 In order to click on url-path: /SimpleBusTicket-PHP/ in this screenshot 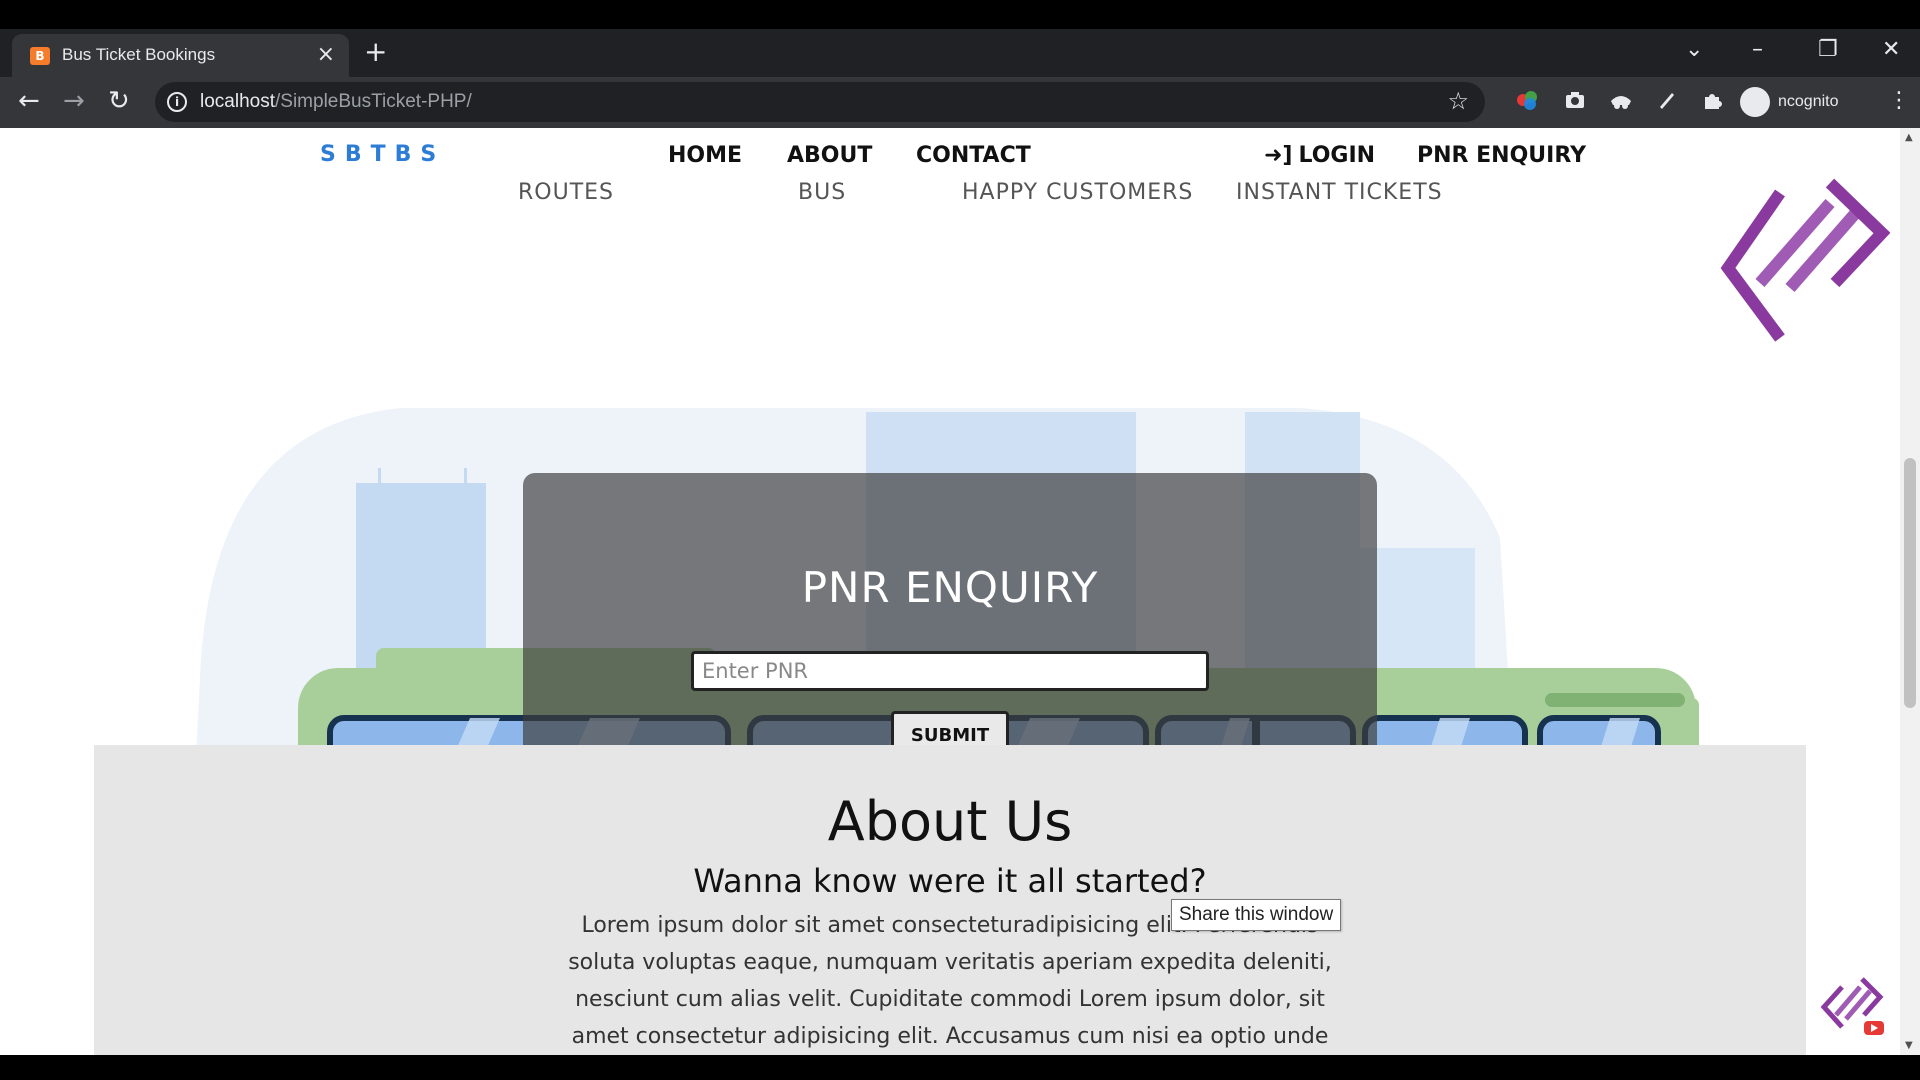, I will do `click(373, 101)`.